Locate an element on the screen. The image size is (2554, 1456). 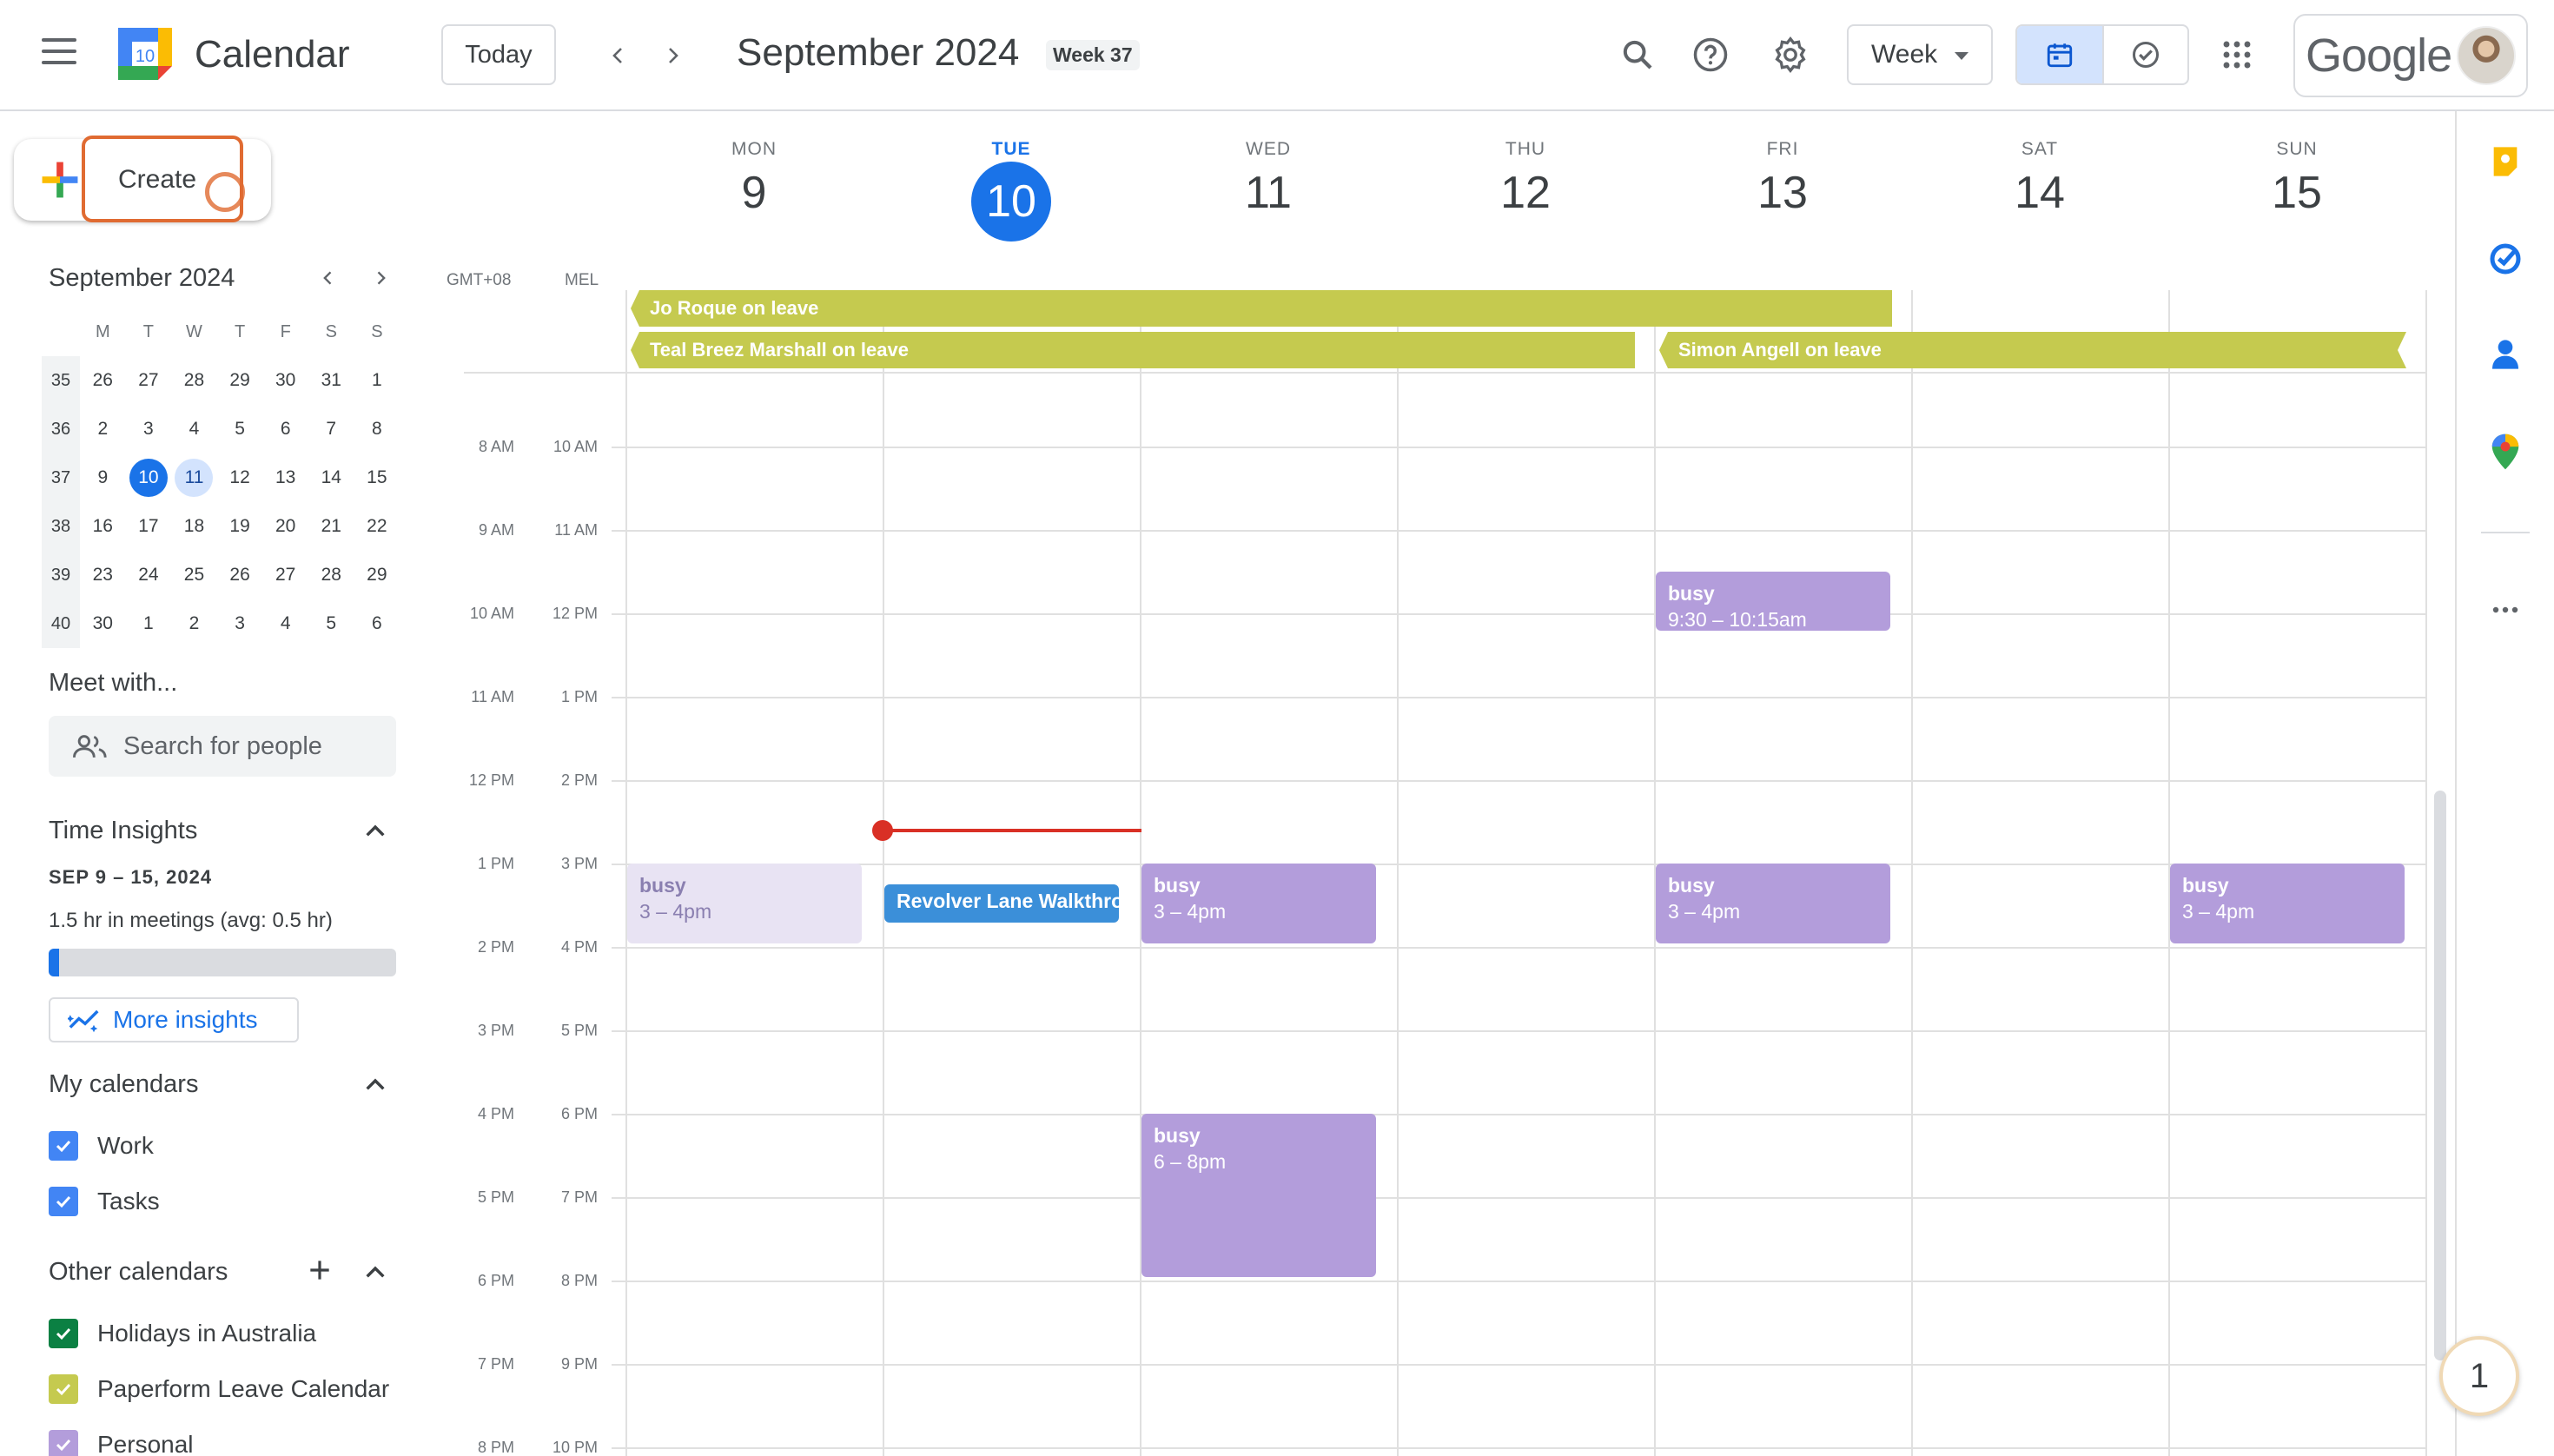
mini-calendar-day: 19 is located at coordinates (240, 526).